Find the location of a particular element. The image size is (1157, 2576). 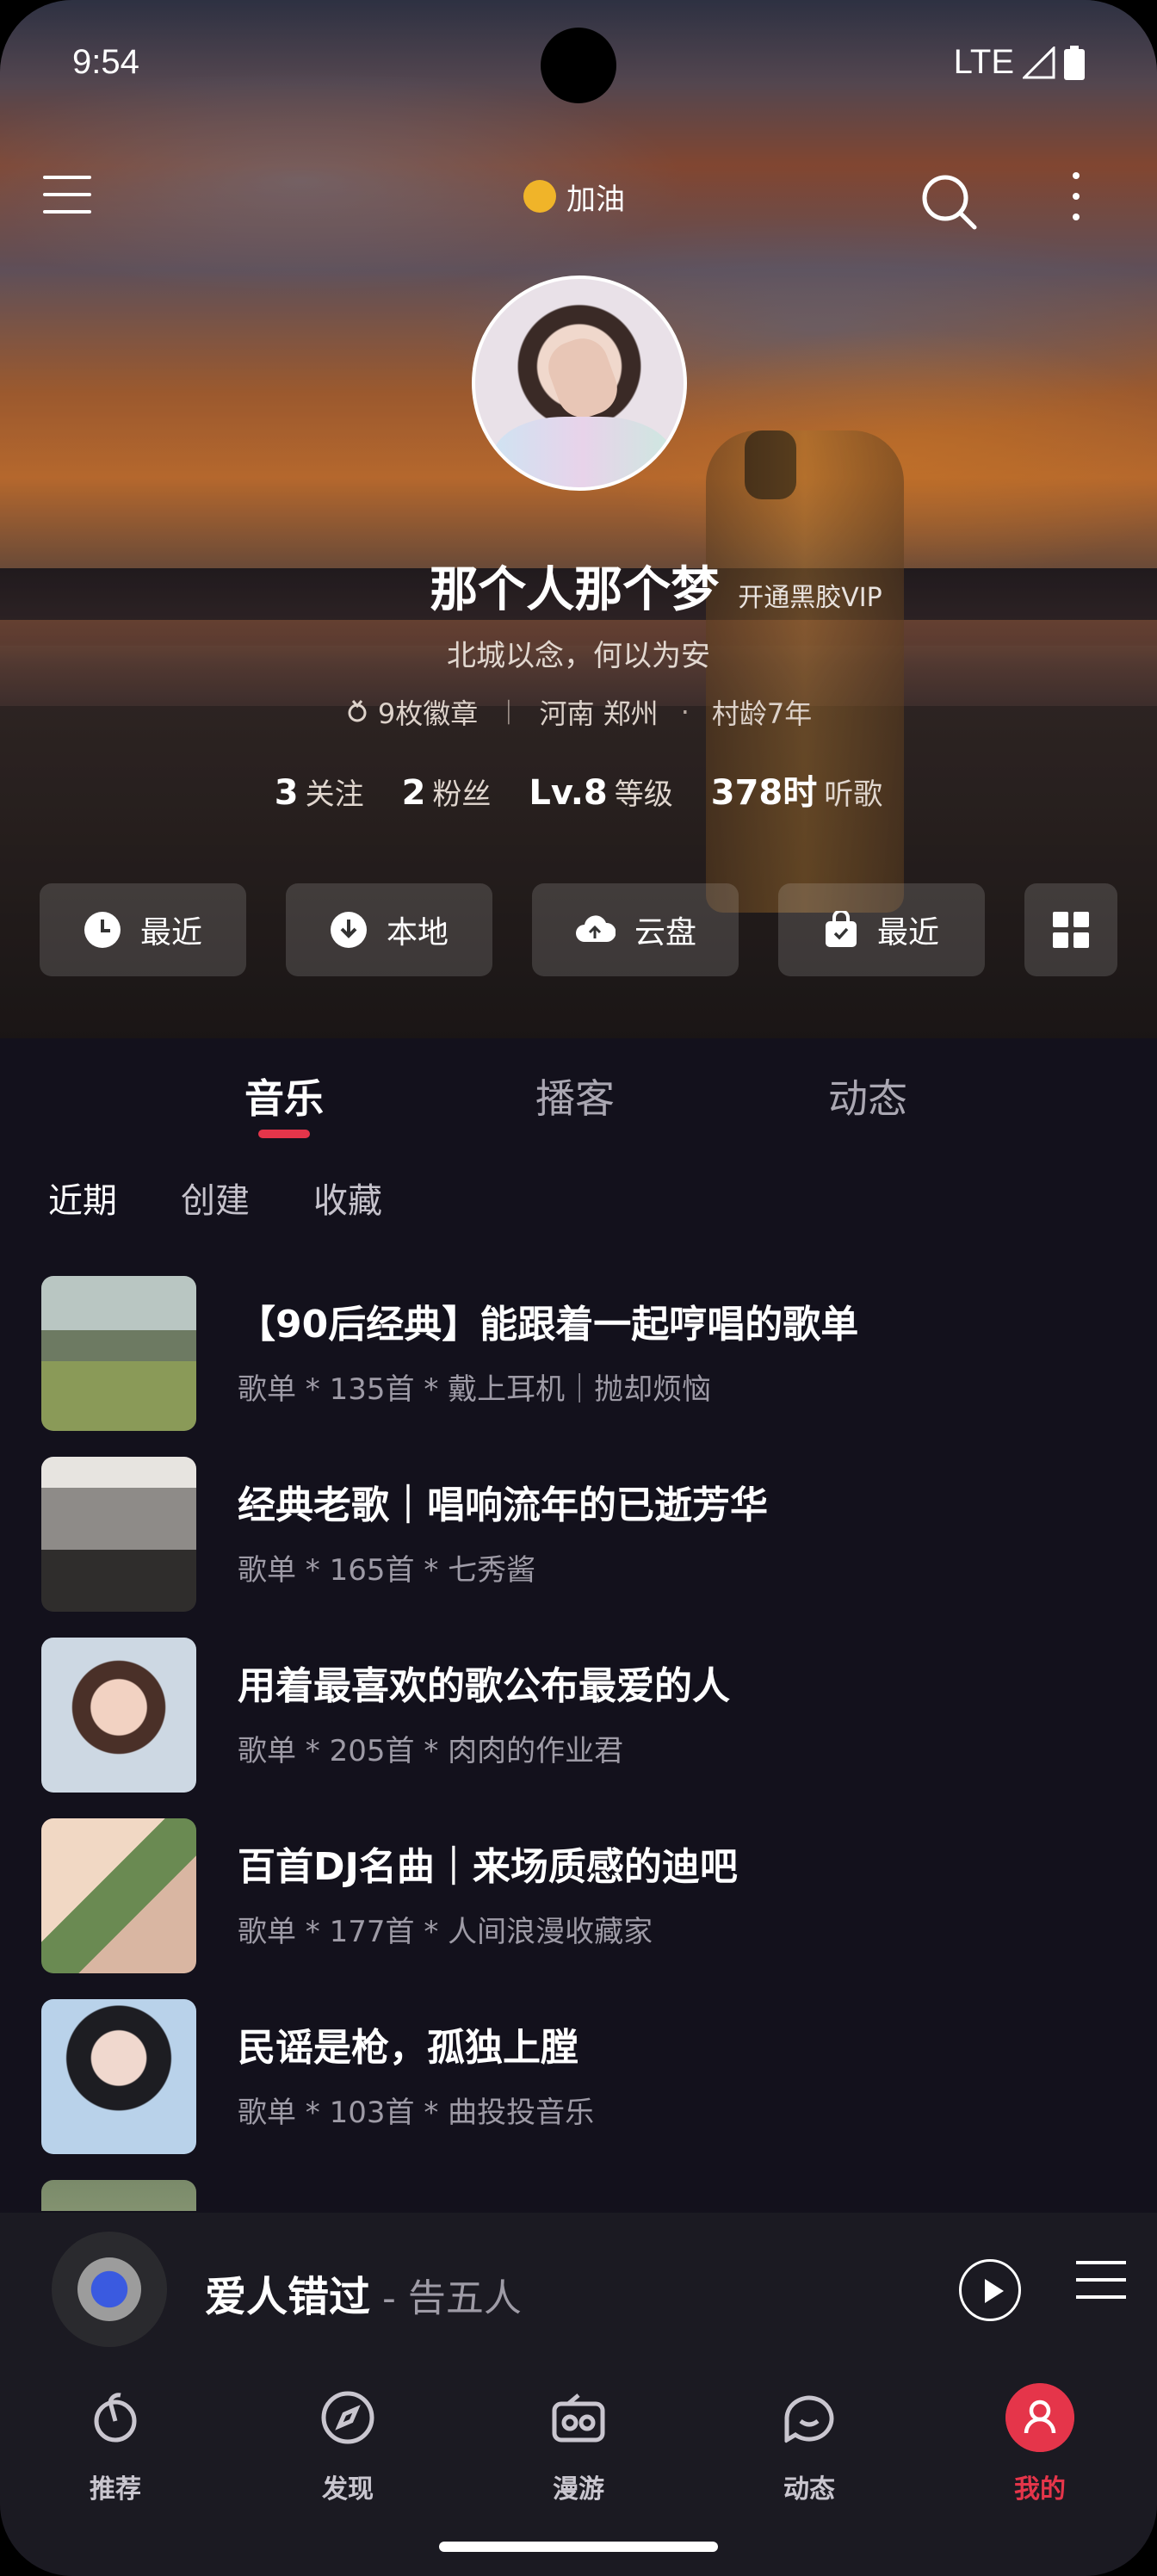

recent-button: 最近 is located at coordinates (143, 929).